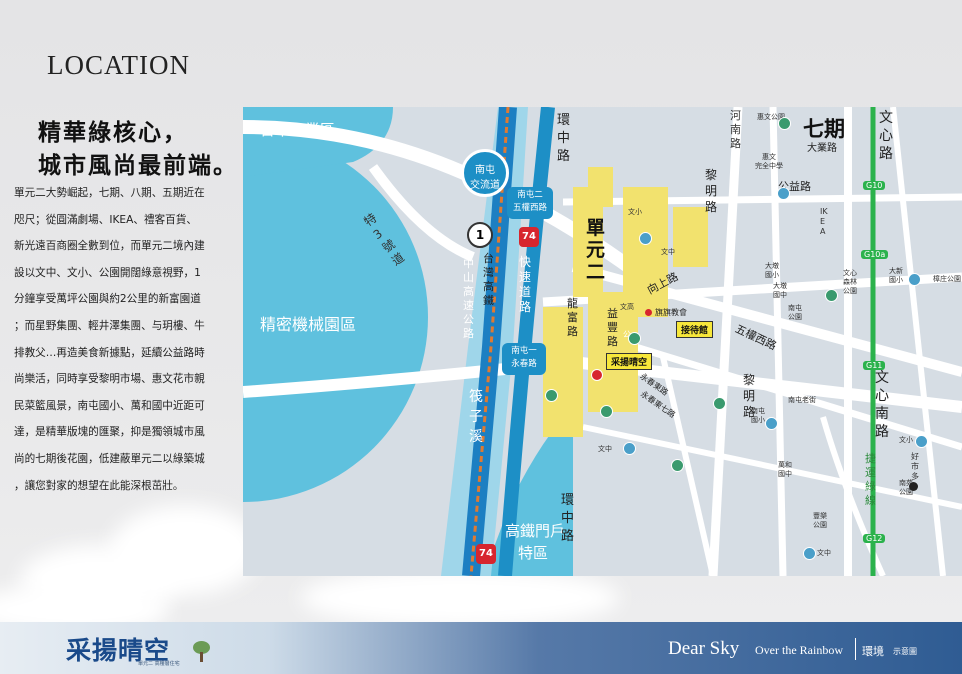  I want to click on poi-label: 森林, so click(850, 282).